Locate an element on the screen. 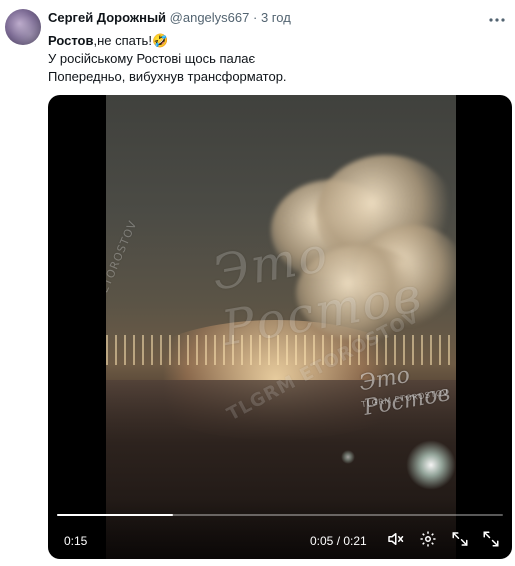  settings-button is located at coordinates (428, 541).